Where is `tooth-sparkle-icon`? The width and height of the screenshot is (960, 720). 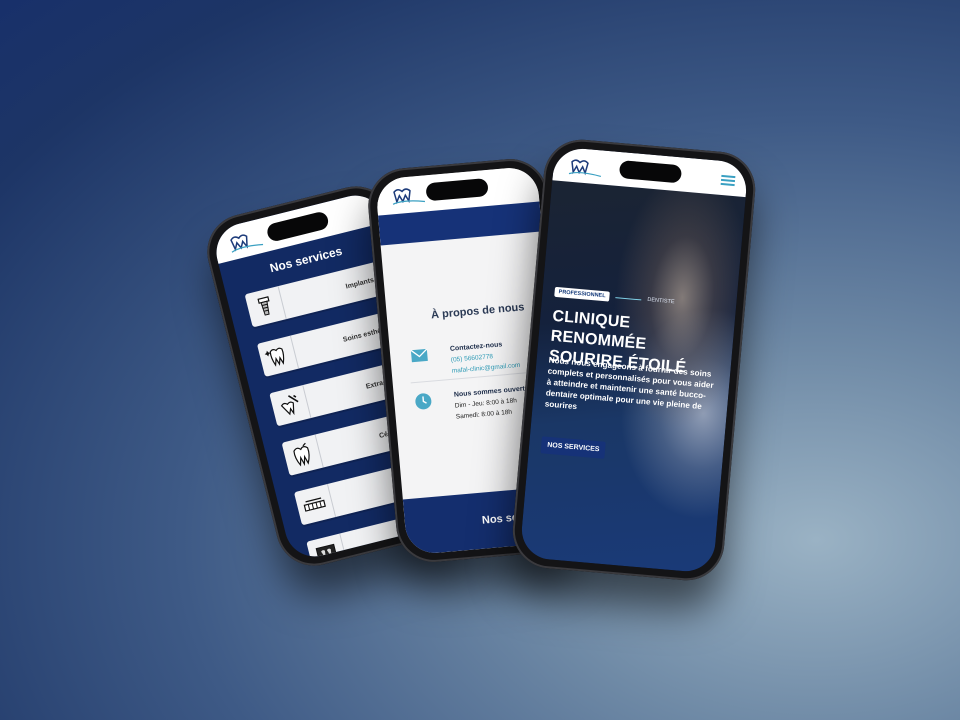 tooth-sparkle-icon is located at coordinates (278, 356).